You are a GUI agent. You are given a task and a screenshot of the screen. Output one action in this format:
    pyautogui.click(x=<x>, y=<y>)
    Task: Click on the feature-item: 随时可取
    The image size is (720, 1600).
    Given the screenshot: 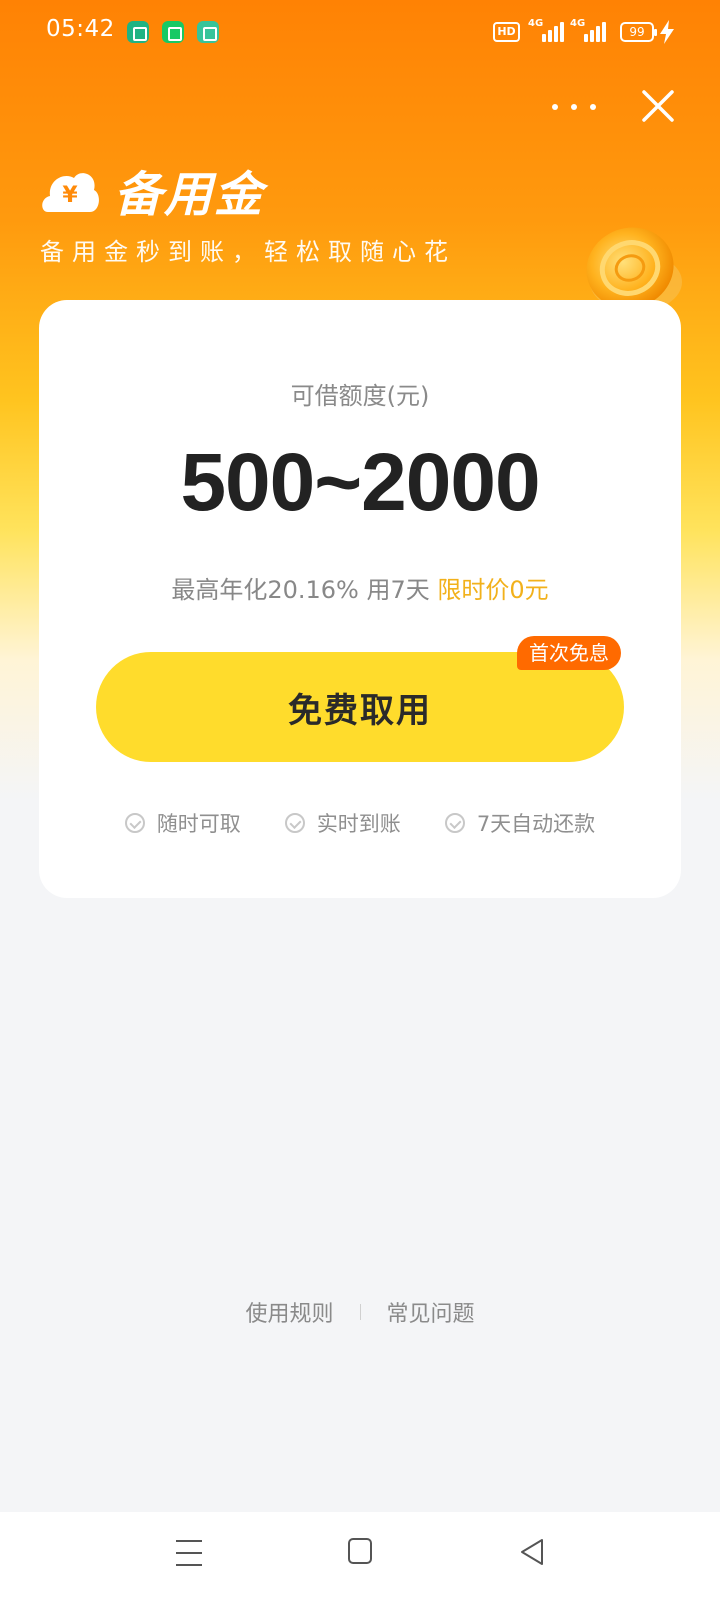 What is the action you would take?
    pyautogui.click(x=182, y=823)
    